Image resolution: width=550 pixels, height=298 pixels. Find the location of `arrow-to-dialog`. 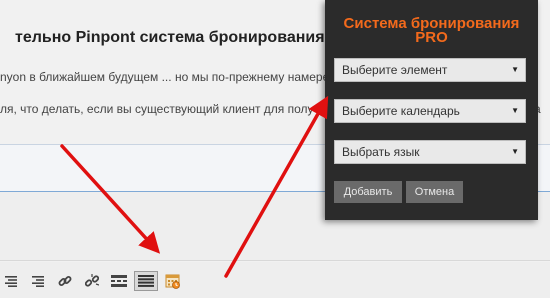

arrow-to-dialog is located at coordinates (276, 186).